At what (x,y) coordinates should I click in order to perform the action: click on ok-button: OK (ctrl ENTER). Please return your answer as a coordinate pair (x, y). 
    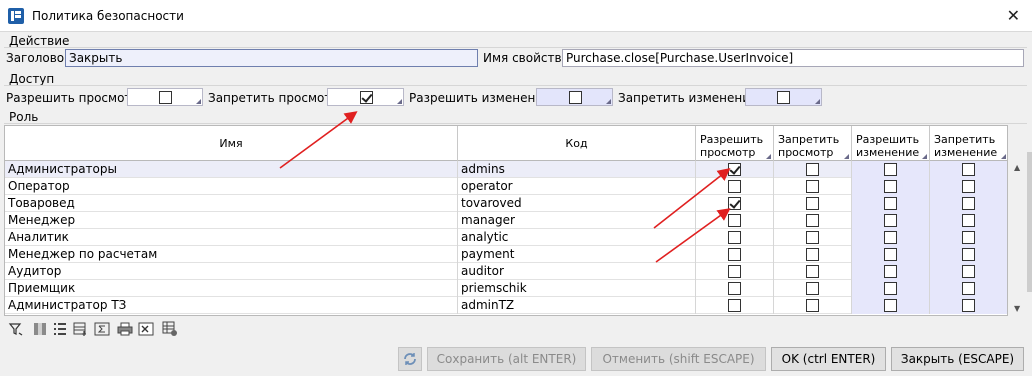
    Looking at the image, I should click on (828, 359).